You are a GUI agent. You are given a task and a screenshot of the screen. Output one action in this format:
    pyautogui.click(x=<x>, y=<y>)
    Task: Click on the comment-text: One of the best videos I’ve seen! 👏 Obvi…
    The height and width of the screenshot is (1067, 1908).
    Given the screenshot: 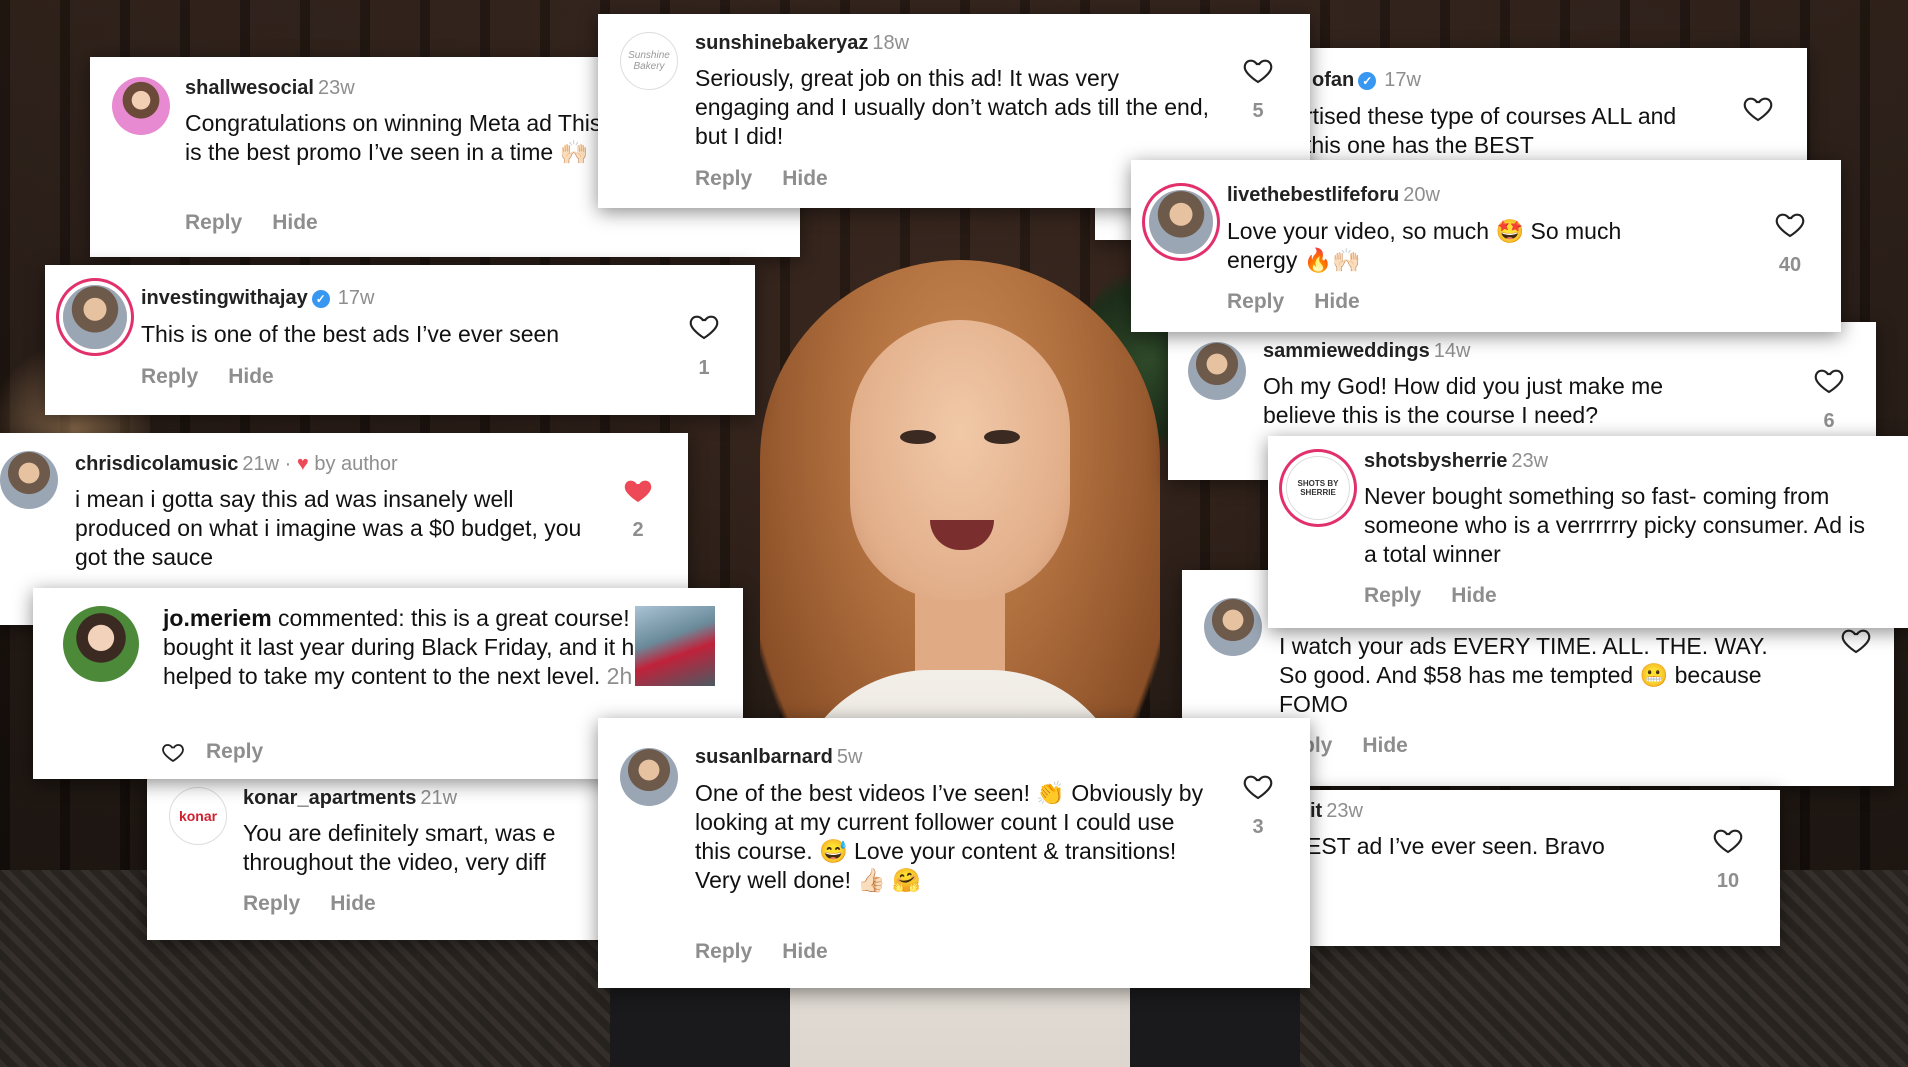 What is the action you would take?
    pyautogui.click(x=949, y=836)
    